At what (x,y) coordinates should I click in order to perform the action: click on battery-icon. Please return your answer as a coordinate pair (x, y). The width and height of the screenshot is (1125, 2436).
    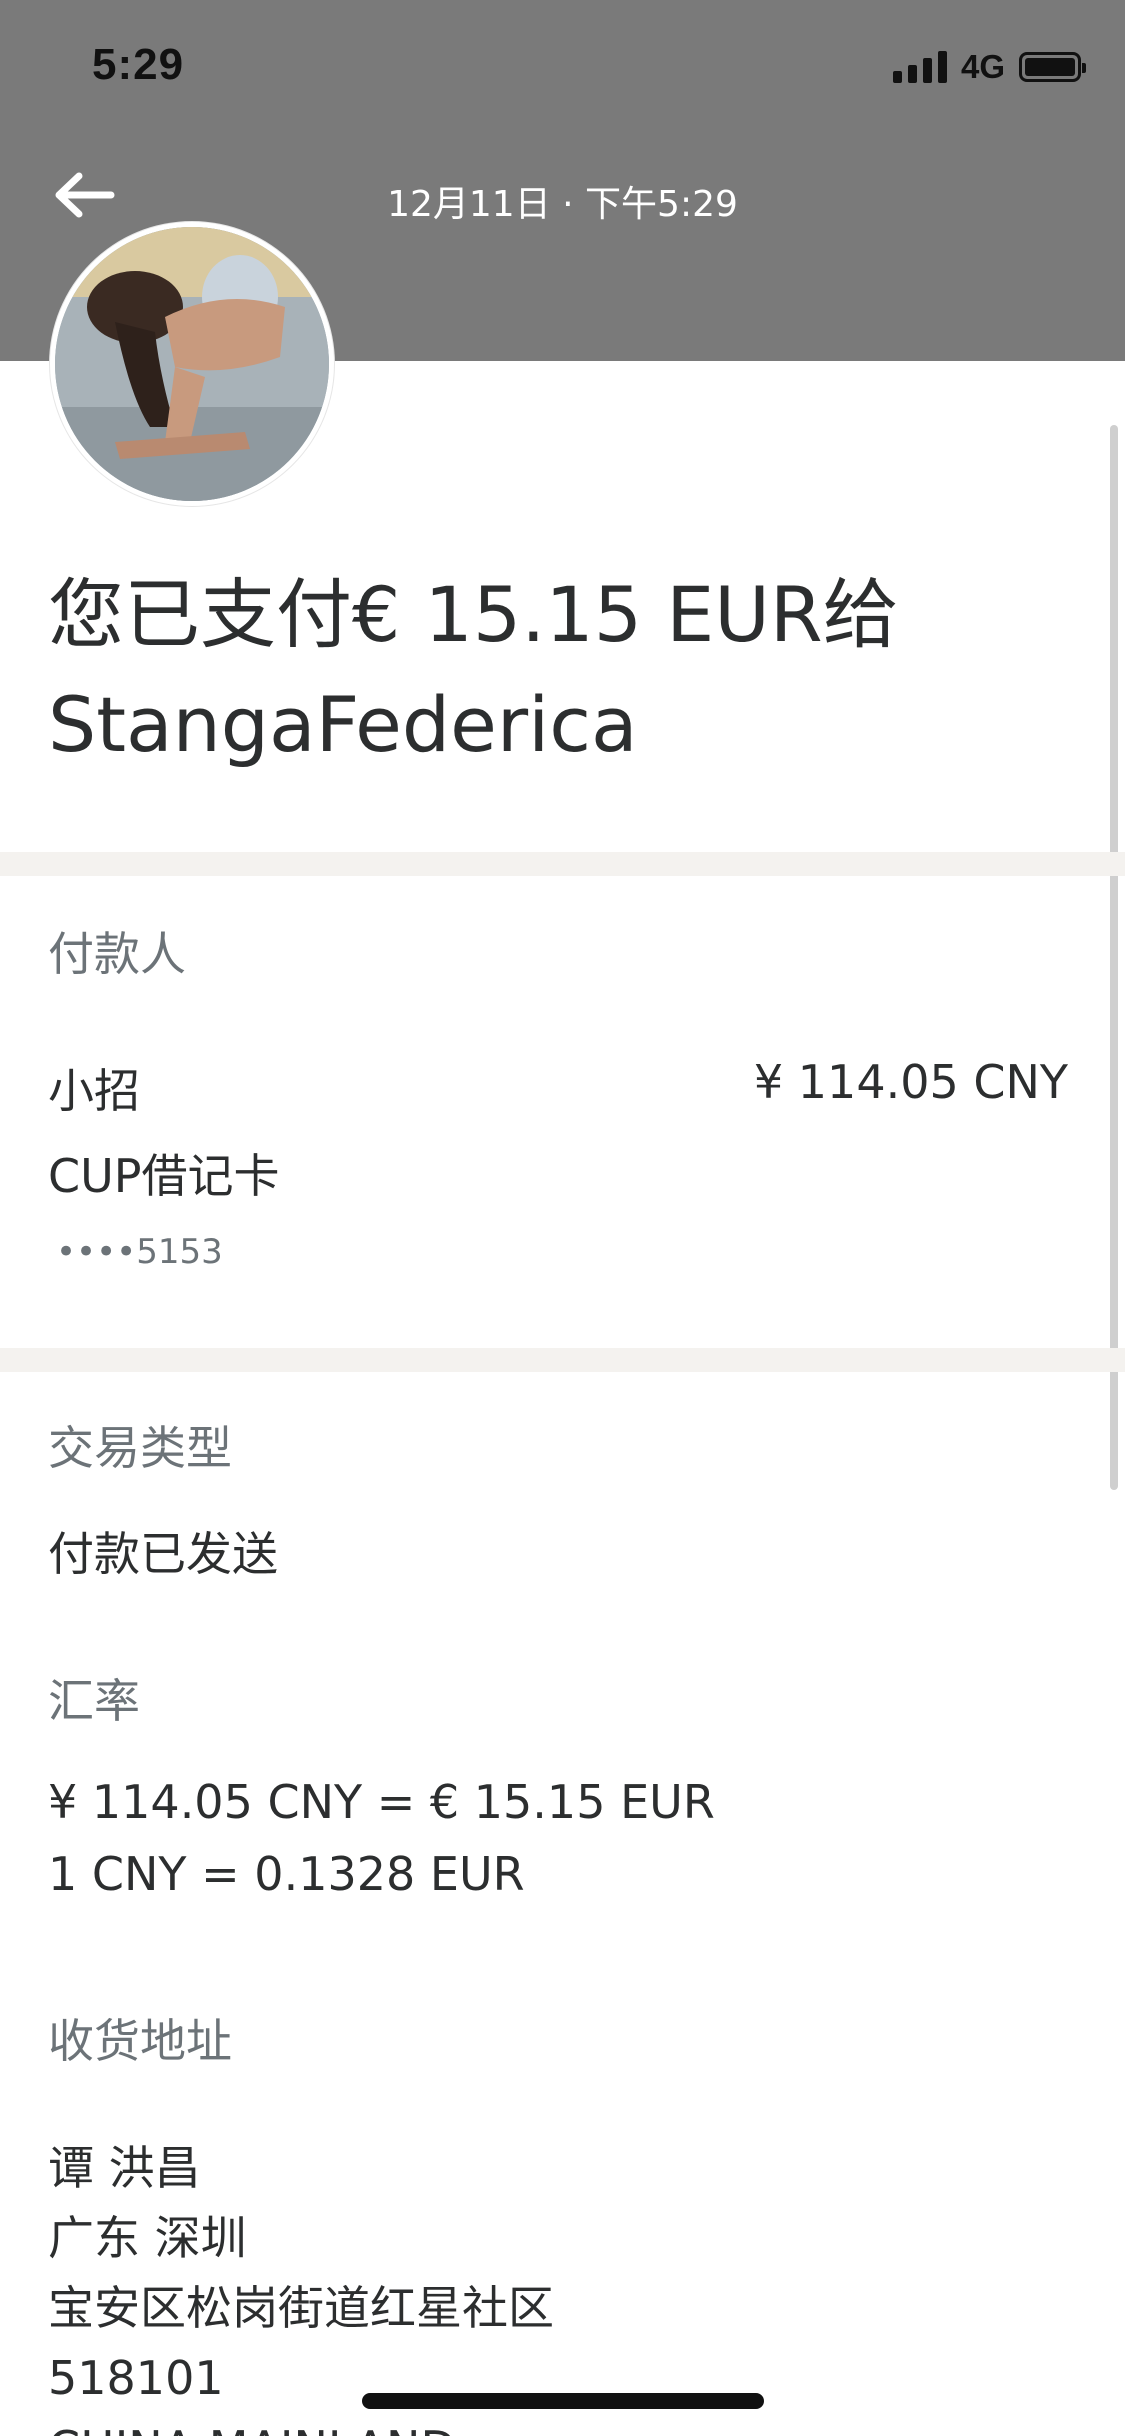
    Looking at the image, I should click on (1052, 67).